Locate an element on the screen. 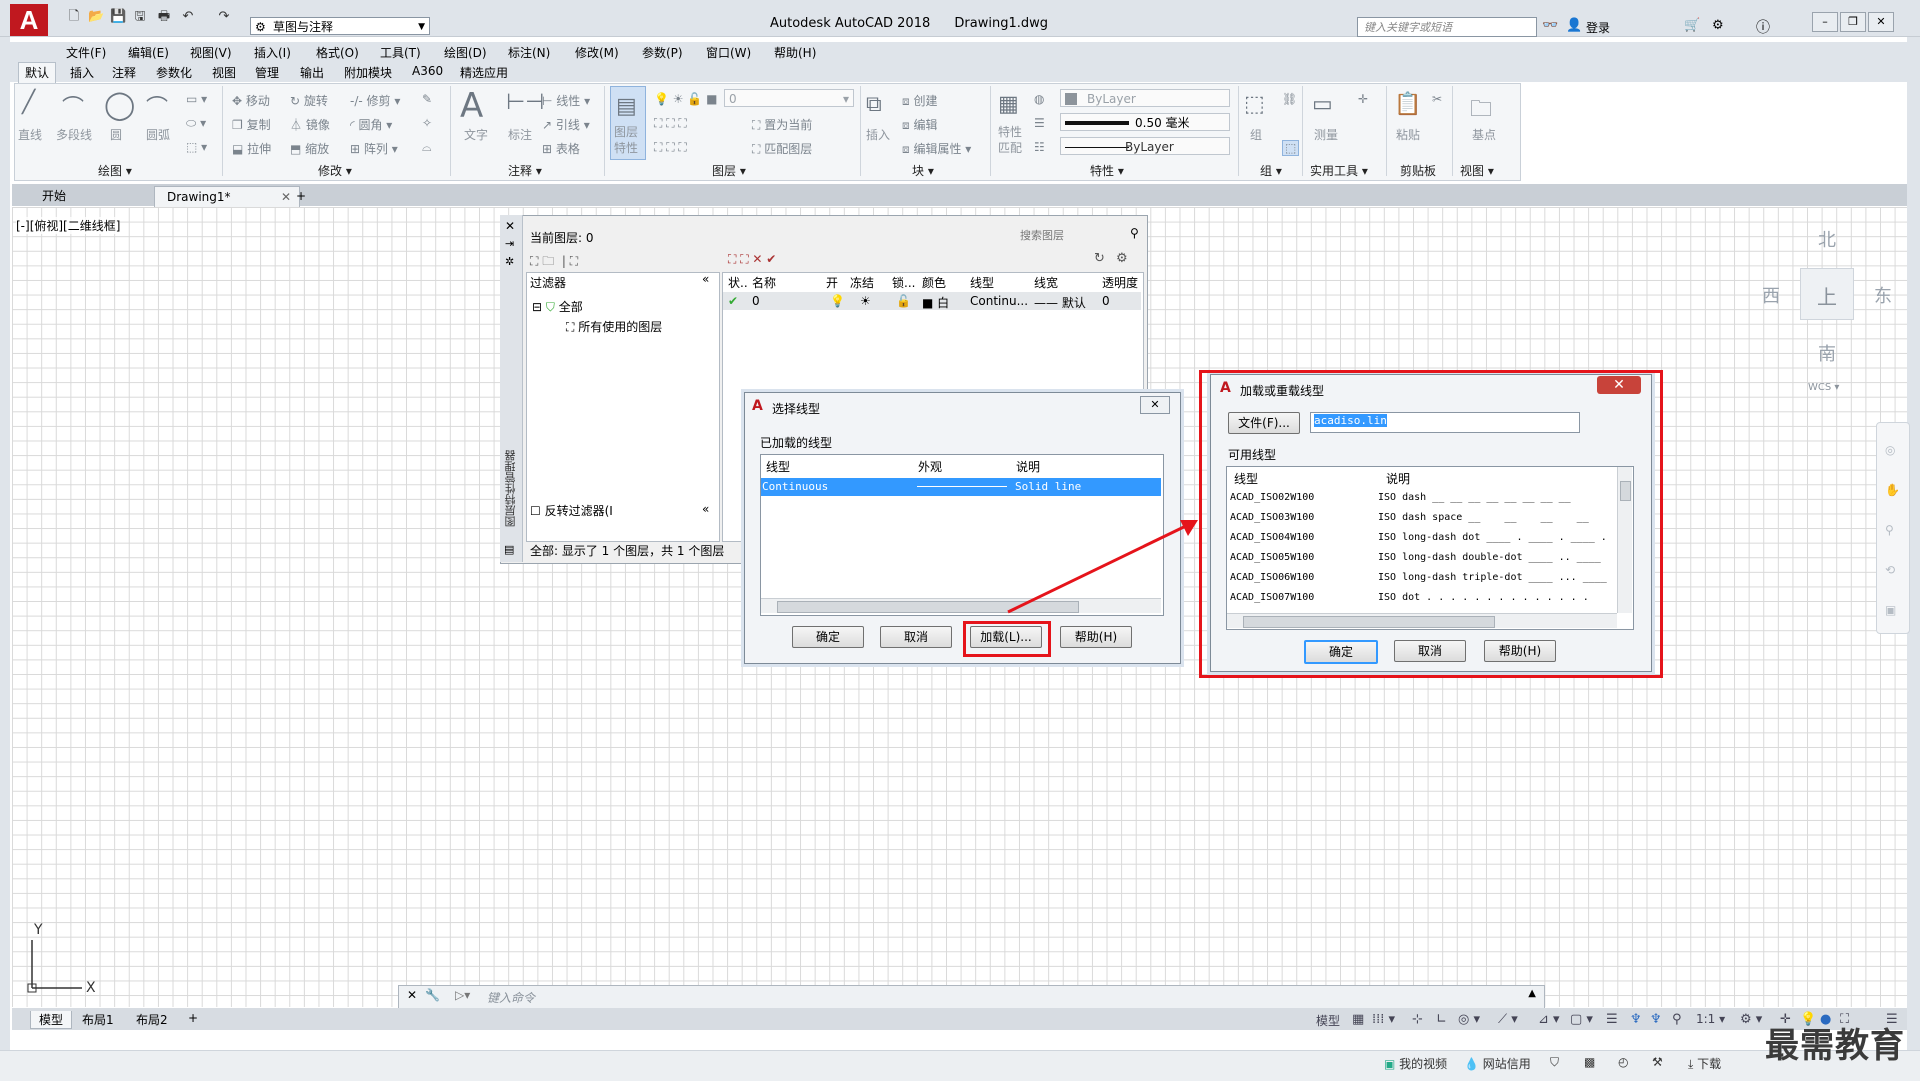  bulb-icon: 💡 is located at coordinates (837, 301).